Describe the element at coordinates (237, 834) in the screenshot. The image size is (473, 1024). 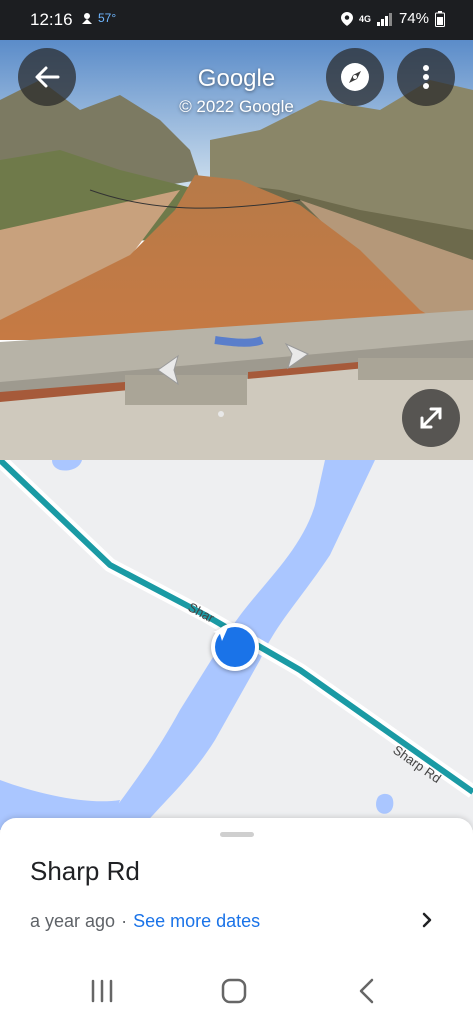
I see `drag-handle` at that location.